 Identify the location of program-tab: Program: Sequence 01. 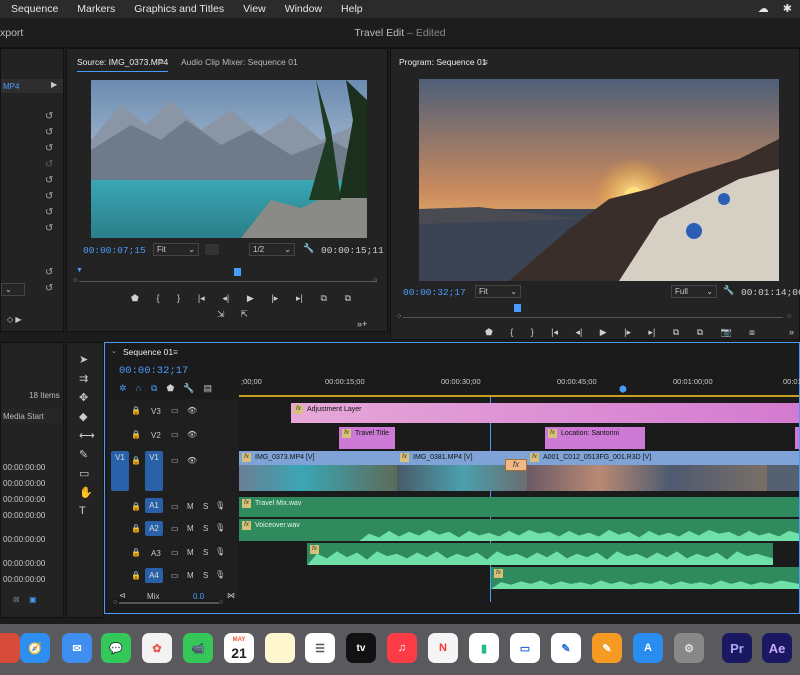
(442, 62).